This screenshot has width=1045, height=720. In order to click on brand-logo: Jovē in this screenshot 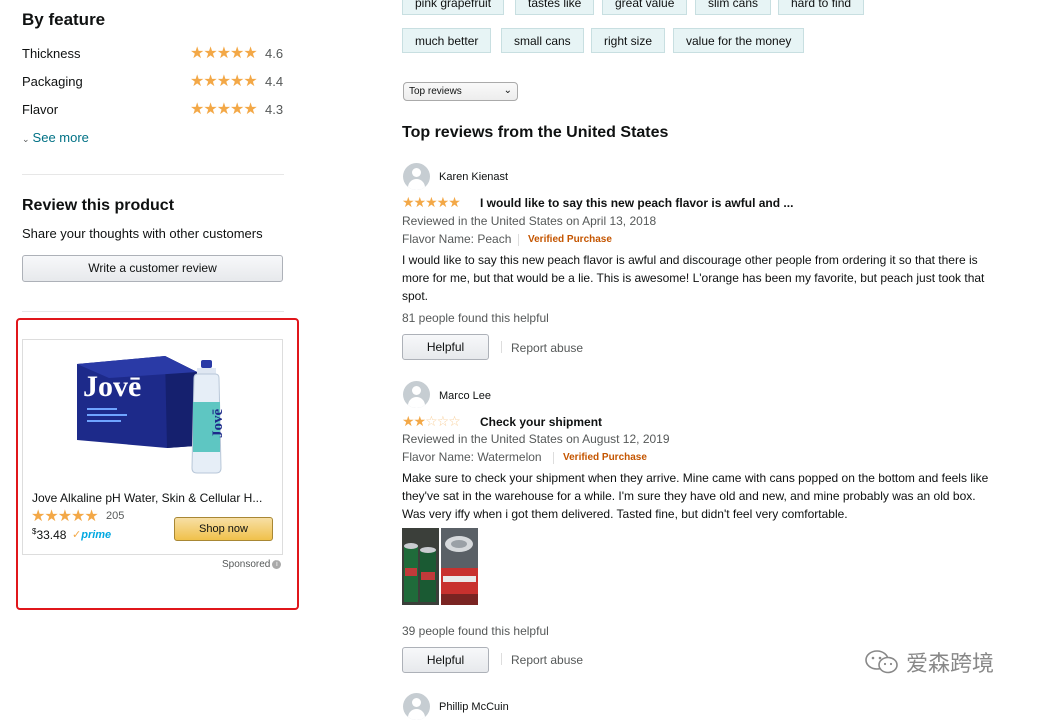, I will do `click(112, 386)`.